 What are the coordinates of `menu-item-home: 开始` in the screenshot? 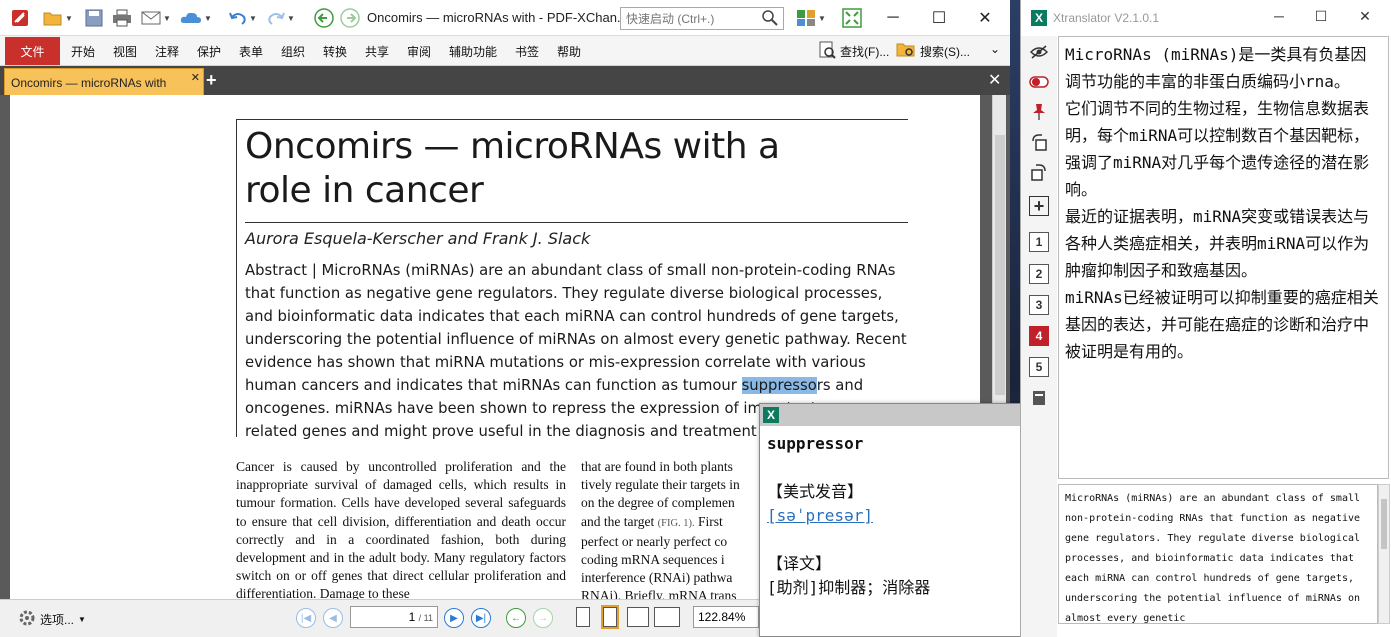 It's located at (83, 51).